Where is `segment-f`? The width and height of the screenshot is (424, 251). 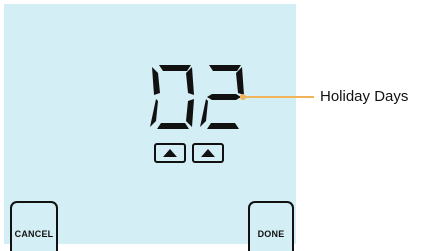 segment-f is located at coordinates (156, 81).